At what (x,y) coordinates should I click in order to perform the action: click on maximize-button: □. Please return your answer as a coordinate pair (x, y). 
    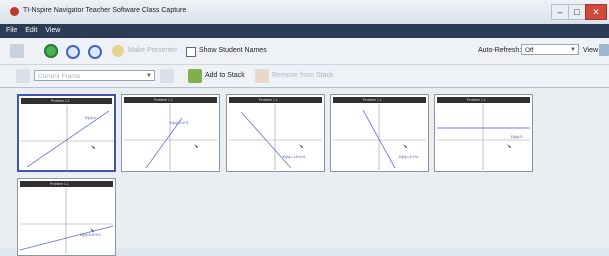
    Looking at the image, I should click on (577, 12).